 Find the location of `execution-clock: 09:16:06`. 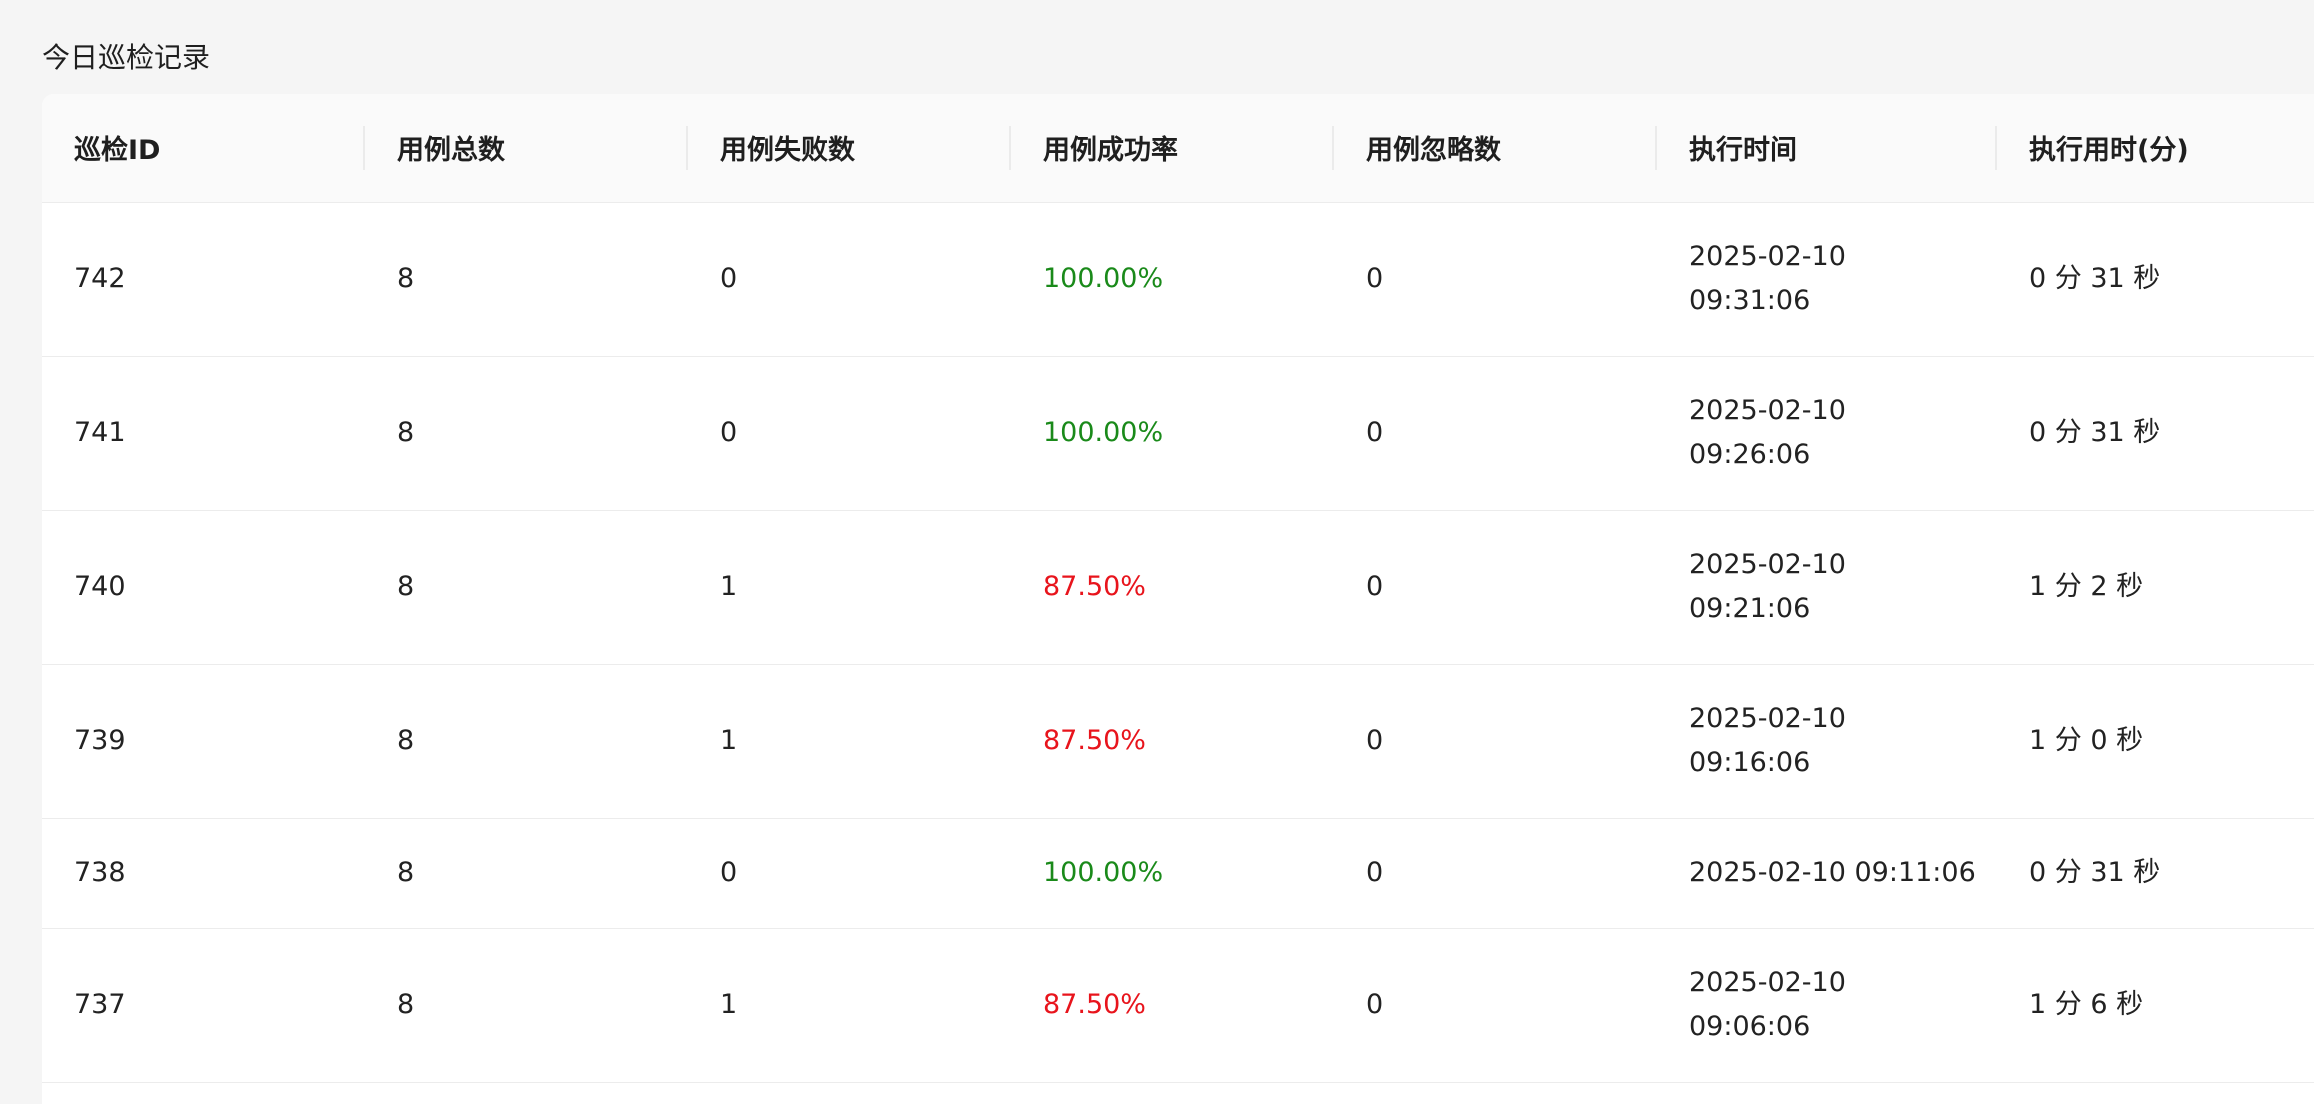

execution-clock: 09:16:06 is located at coordinates (1750, 762).